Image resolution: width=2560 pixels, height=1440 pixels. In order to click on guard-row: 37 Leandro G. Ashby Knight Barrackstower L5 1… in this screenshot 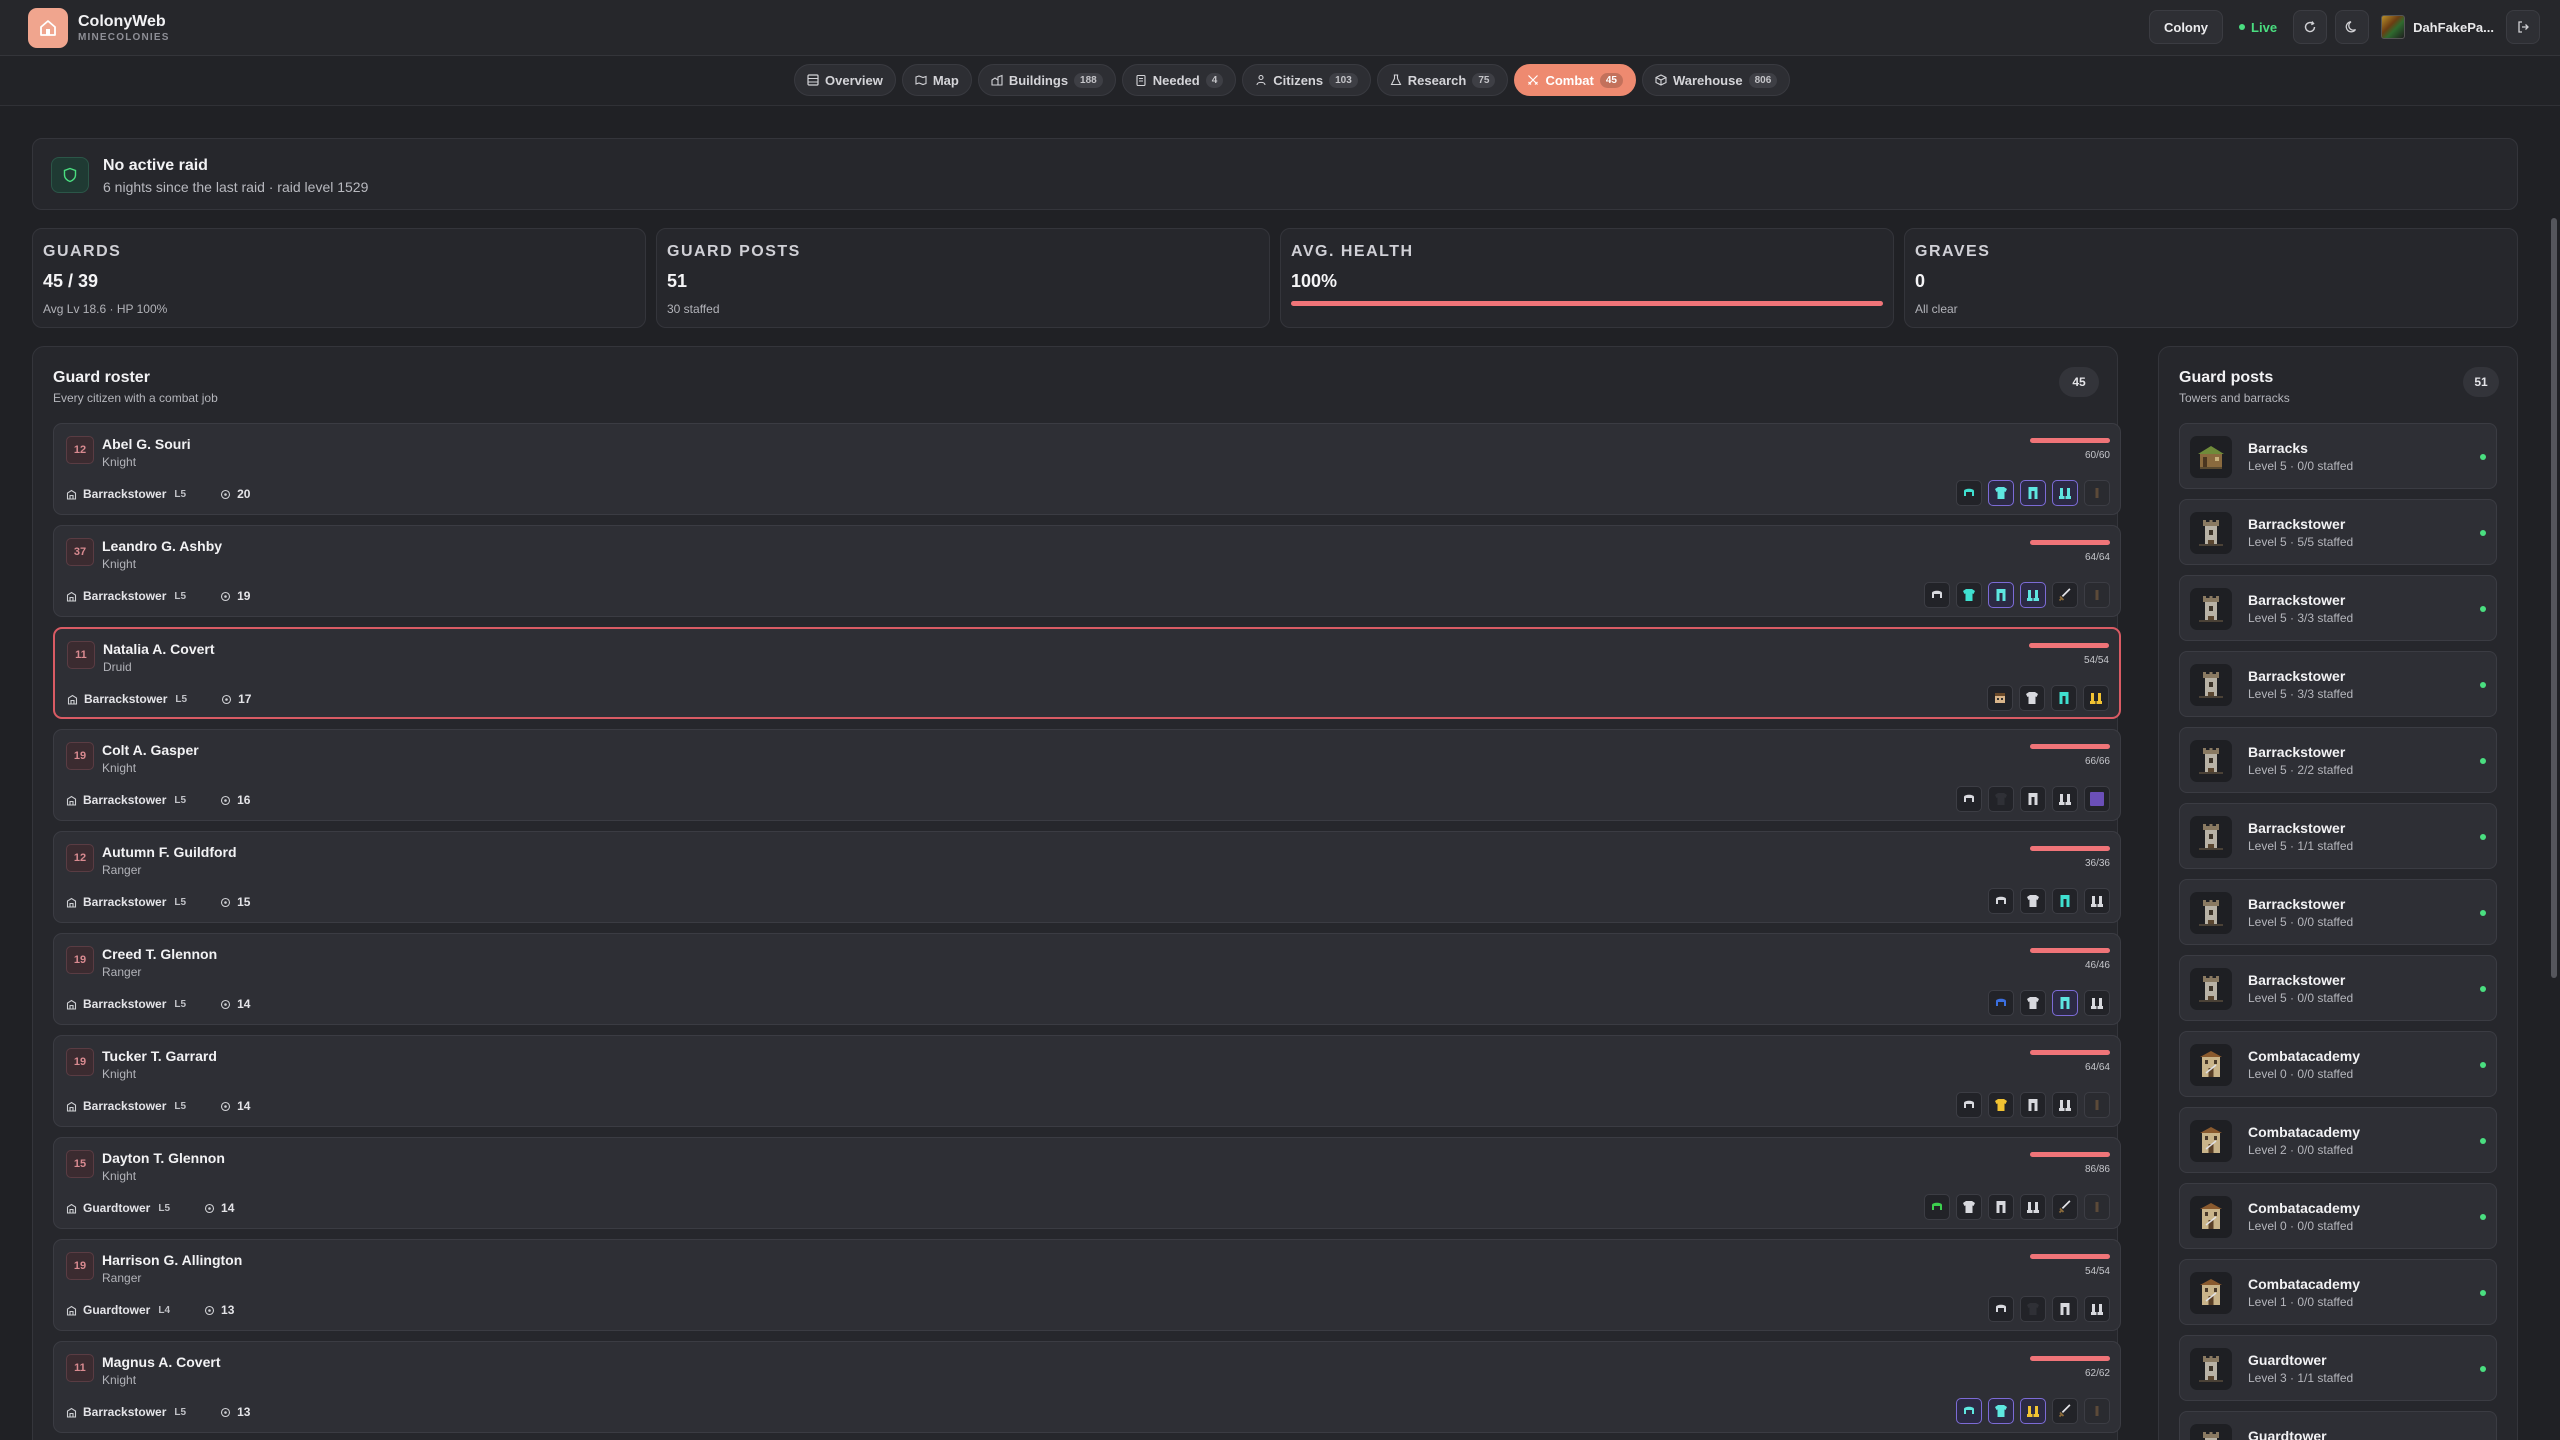, I will do `click(1087, 571)`.